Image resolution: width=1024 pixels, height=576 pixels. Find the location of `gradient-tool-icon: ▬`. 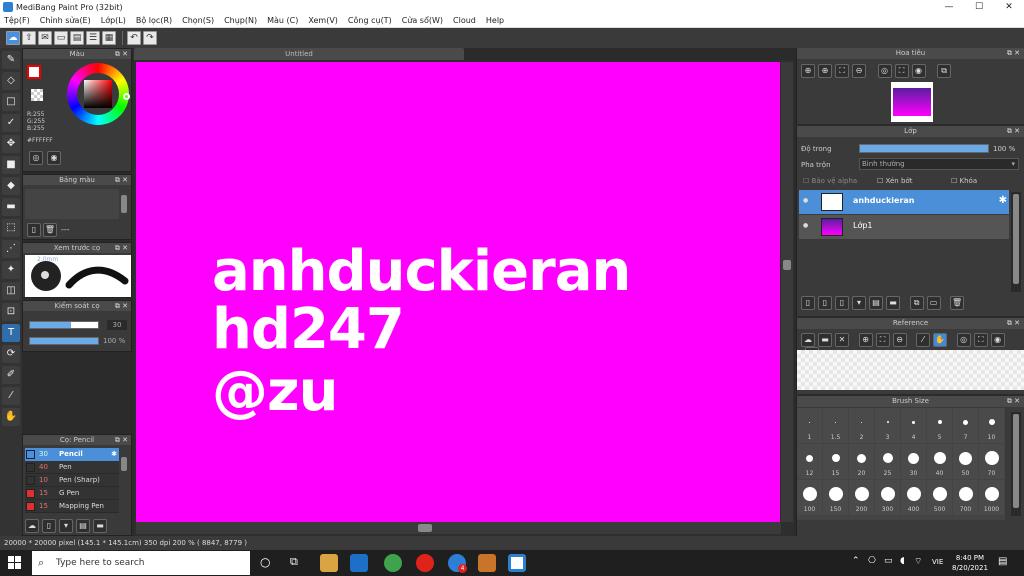

gradient-tool-icon: ▬ is located at coordinates (11, 207).